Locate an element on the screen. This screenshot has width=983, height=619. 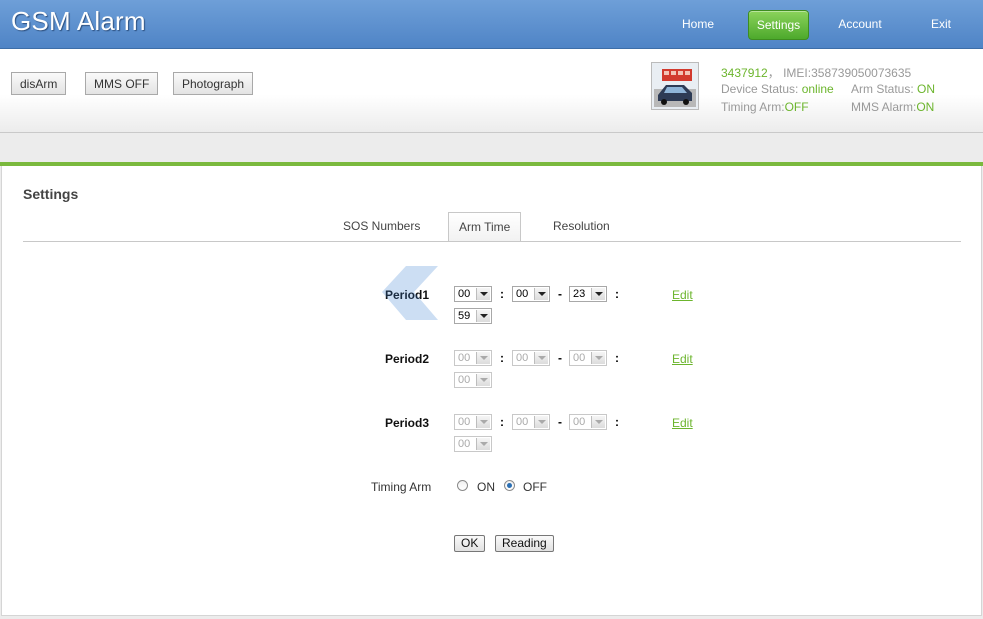
timing-arm-status-line: Timing Arm:OFF is located at coordinates (765, 107).